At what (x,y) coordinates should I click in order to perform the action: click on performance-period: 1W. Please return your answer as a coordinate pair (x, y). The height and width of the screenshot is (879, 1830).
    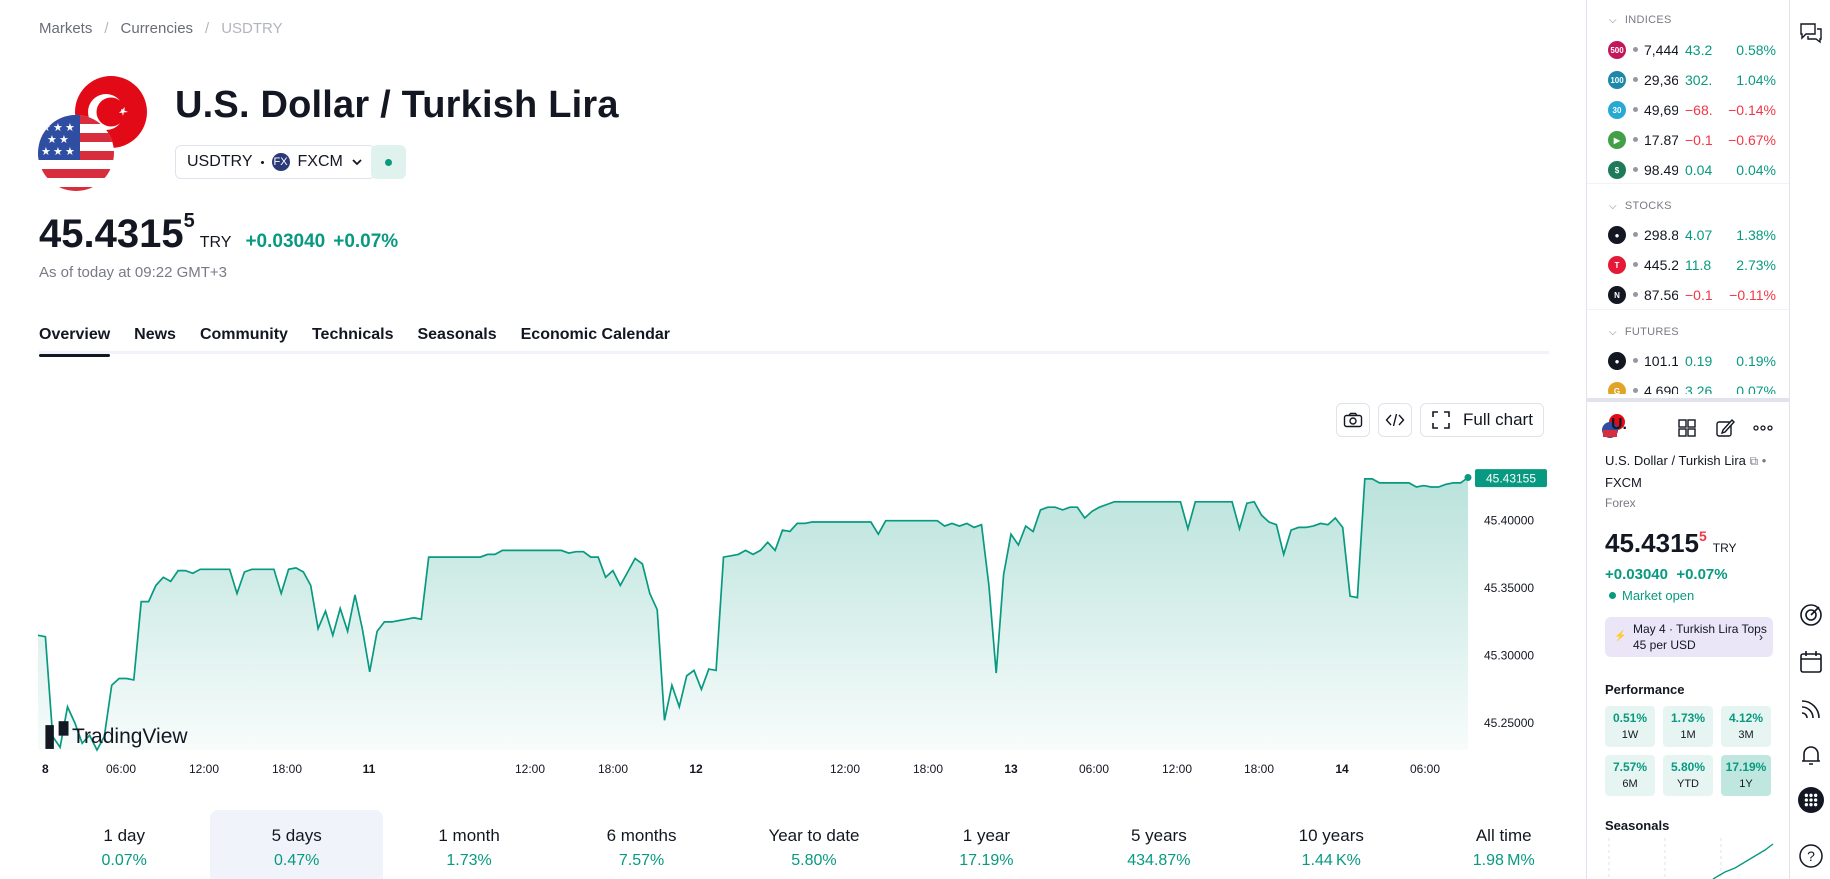
    Looking at the image, I should click on (1630, 735).